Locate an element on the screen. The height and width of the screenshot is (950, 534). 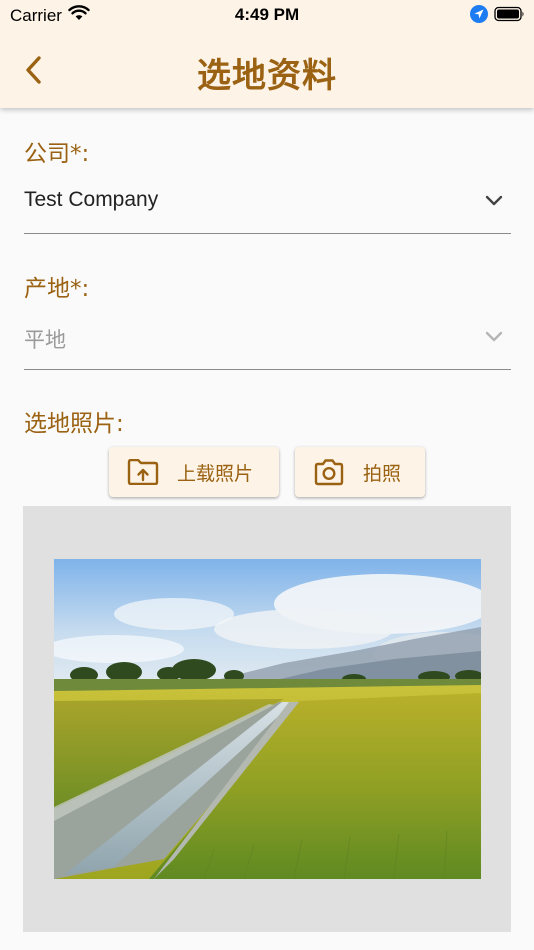
location-icon is located at coordinates (479, 16).